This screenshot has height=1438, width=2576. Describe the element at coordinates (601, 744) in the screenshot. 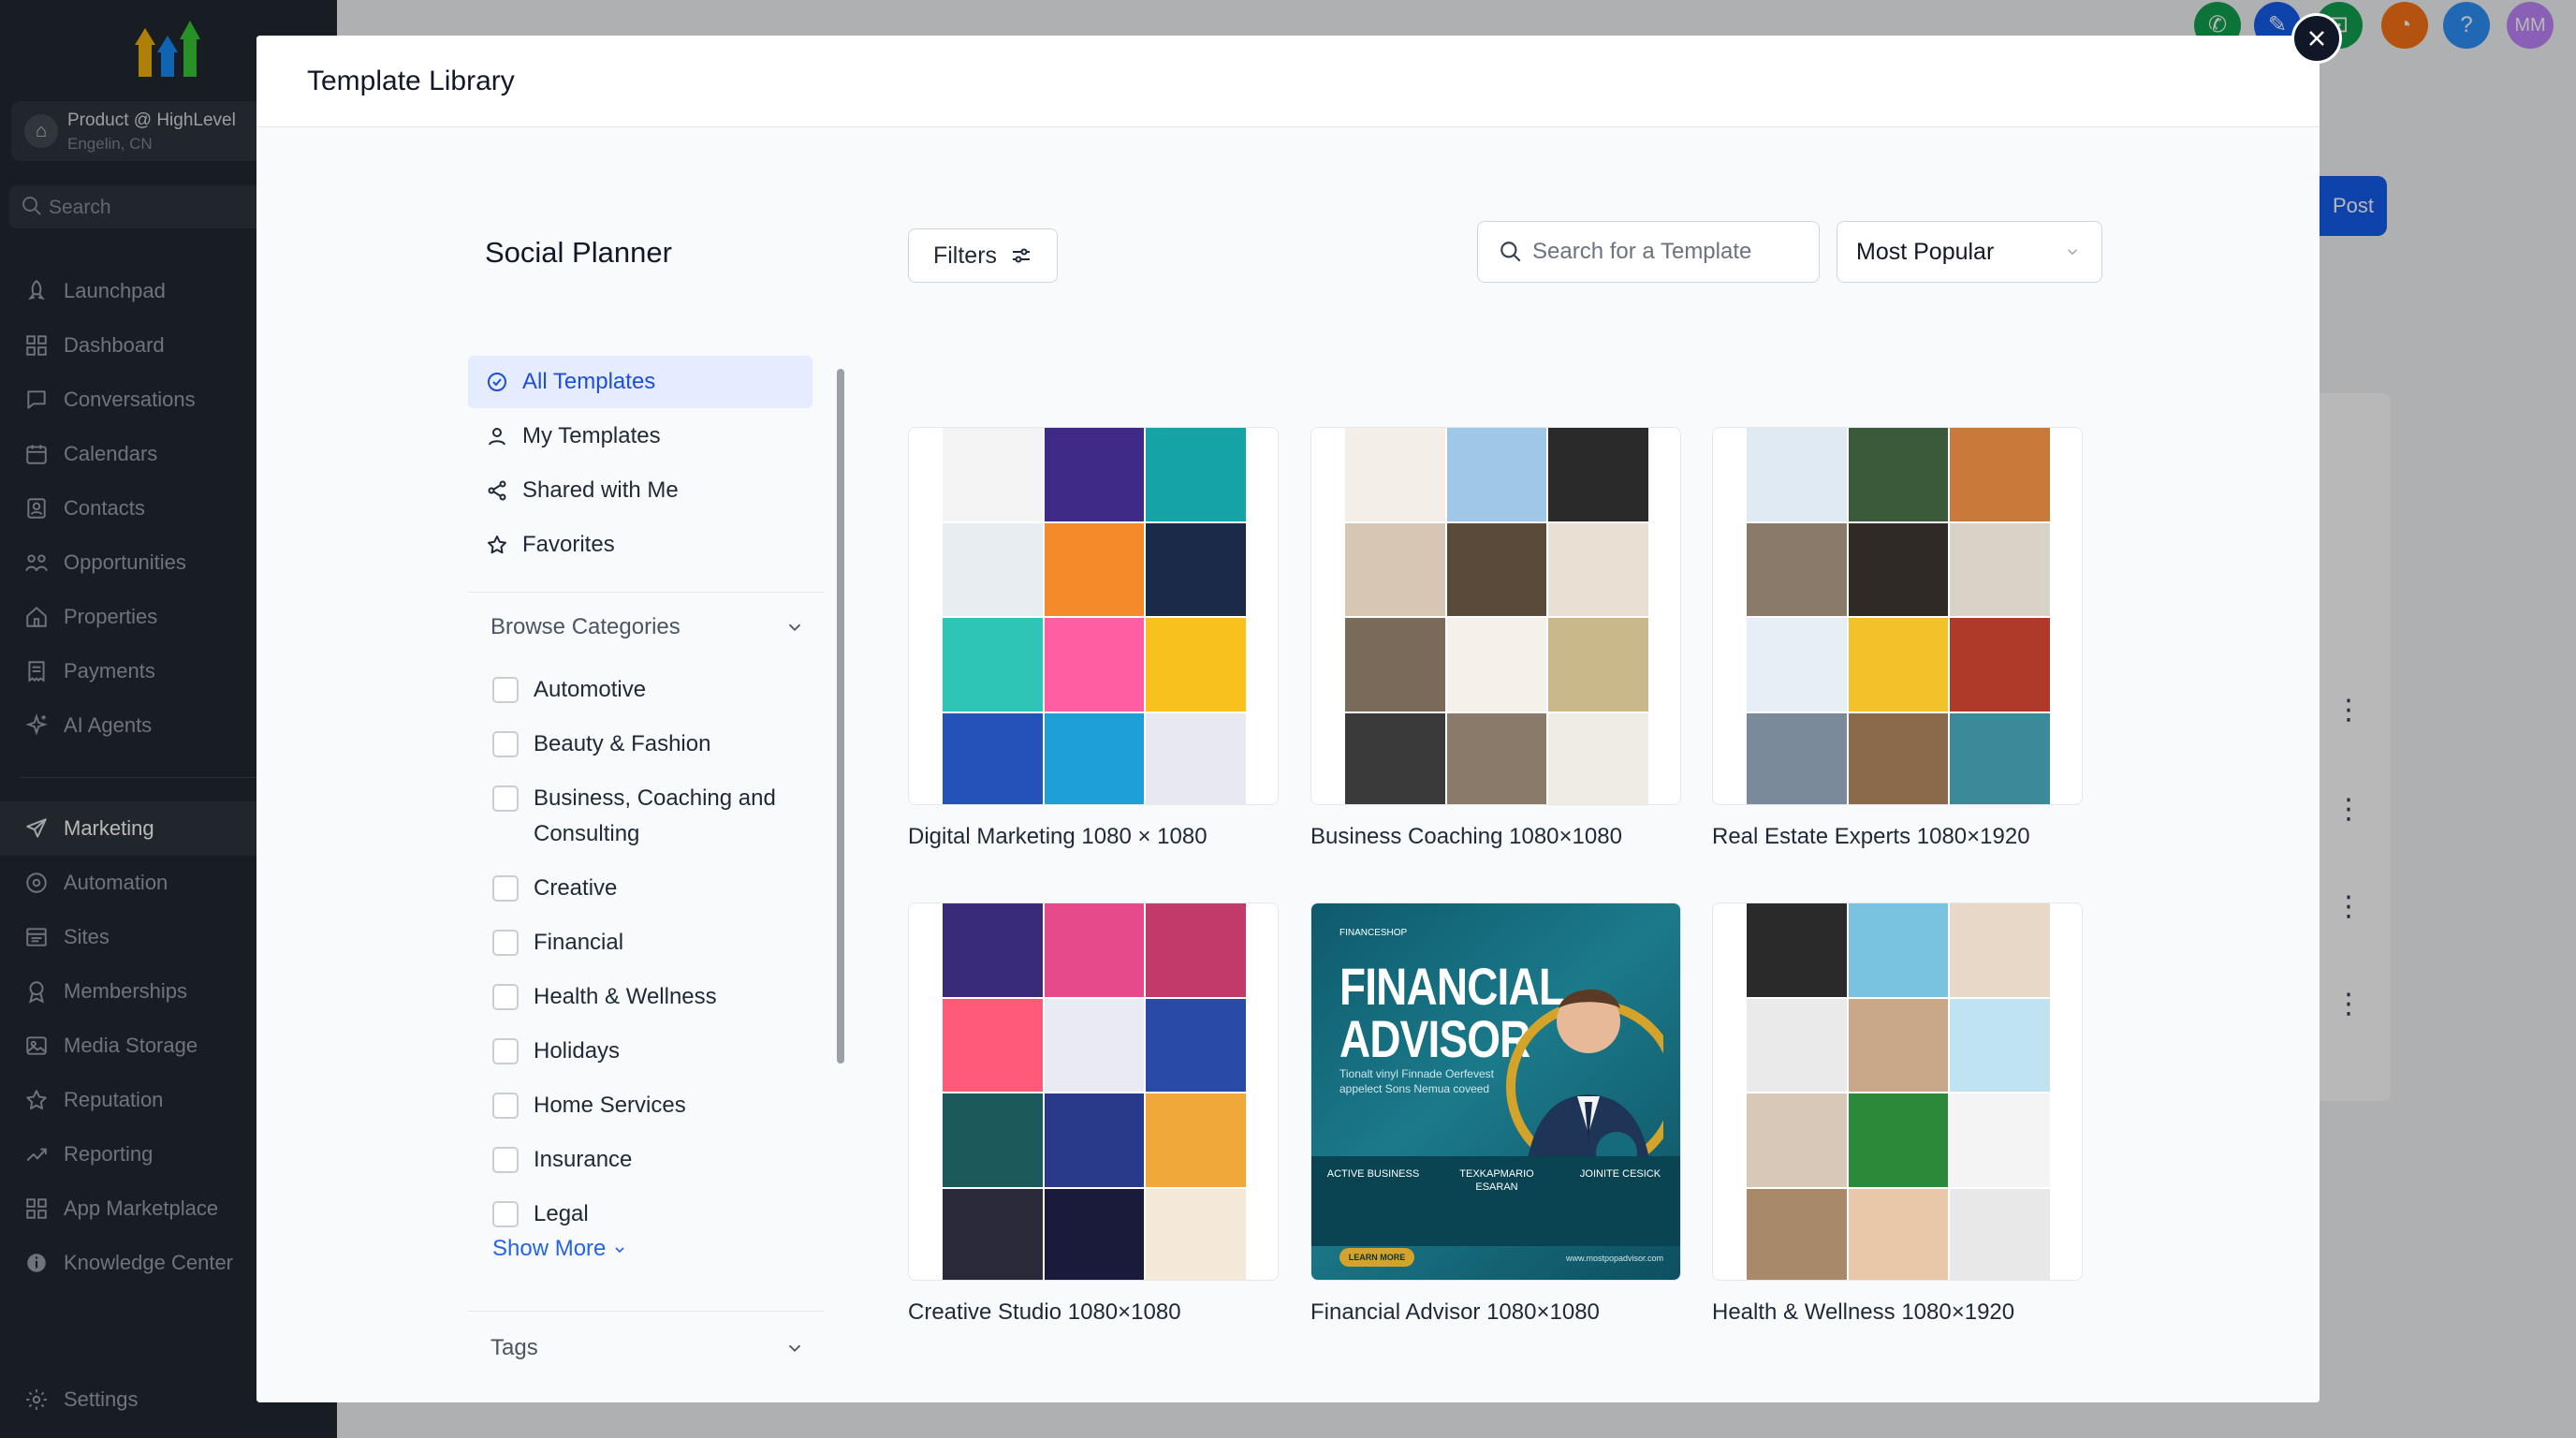

I see `category-beauty-fashion: Beauty & Fashion` at that location.